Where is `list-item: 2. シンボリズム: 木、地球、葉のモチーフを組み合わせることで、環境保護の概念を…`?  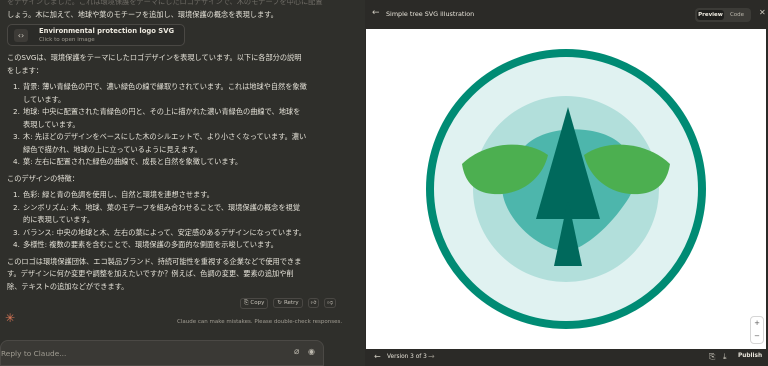
list-item: 2. シンボリズム: 木、地球、葉のモチーフを組み合わせることで、環境保護の概念を… is located at coordinates (156, 213).